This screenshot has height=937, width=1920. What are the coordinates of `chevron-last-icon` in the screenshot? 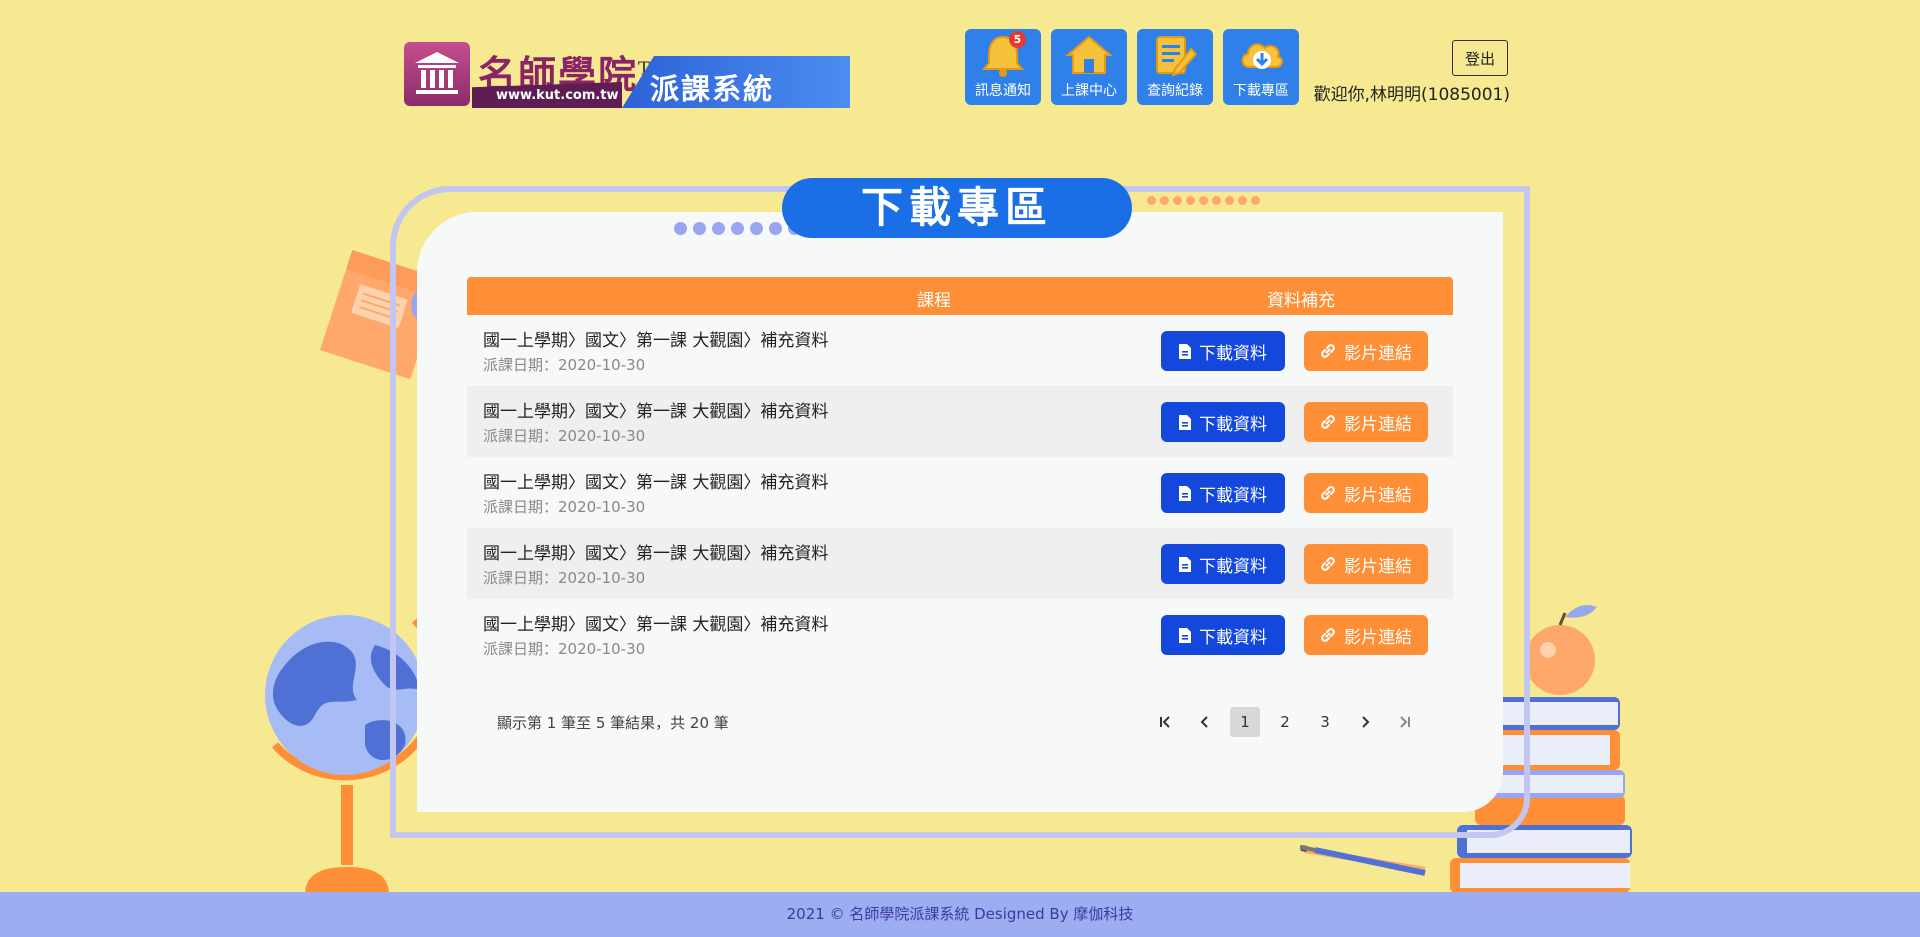 It's located at (1405, 722).